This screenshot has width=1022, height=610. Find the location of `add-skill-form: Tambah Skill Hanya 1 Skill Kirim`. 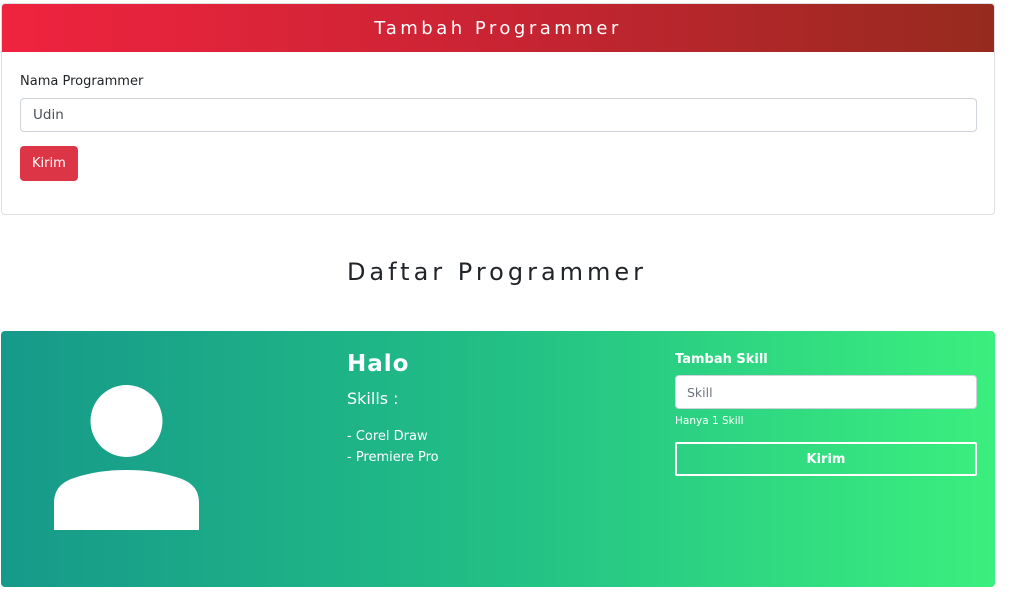

add-skill-form: Tambah Skill Hanya 1 Skill Kirim is located at coordinates (826, 414).